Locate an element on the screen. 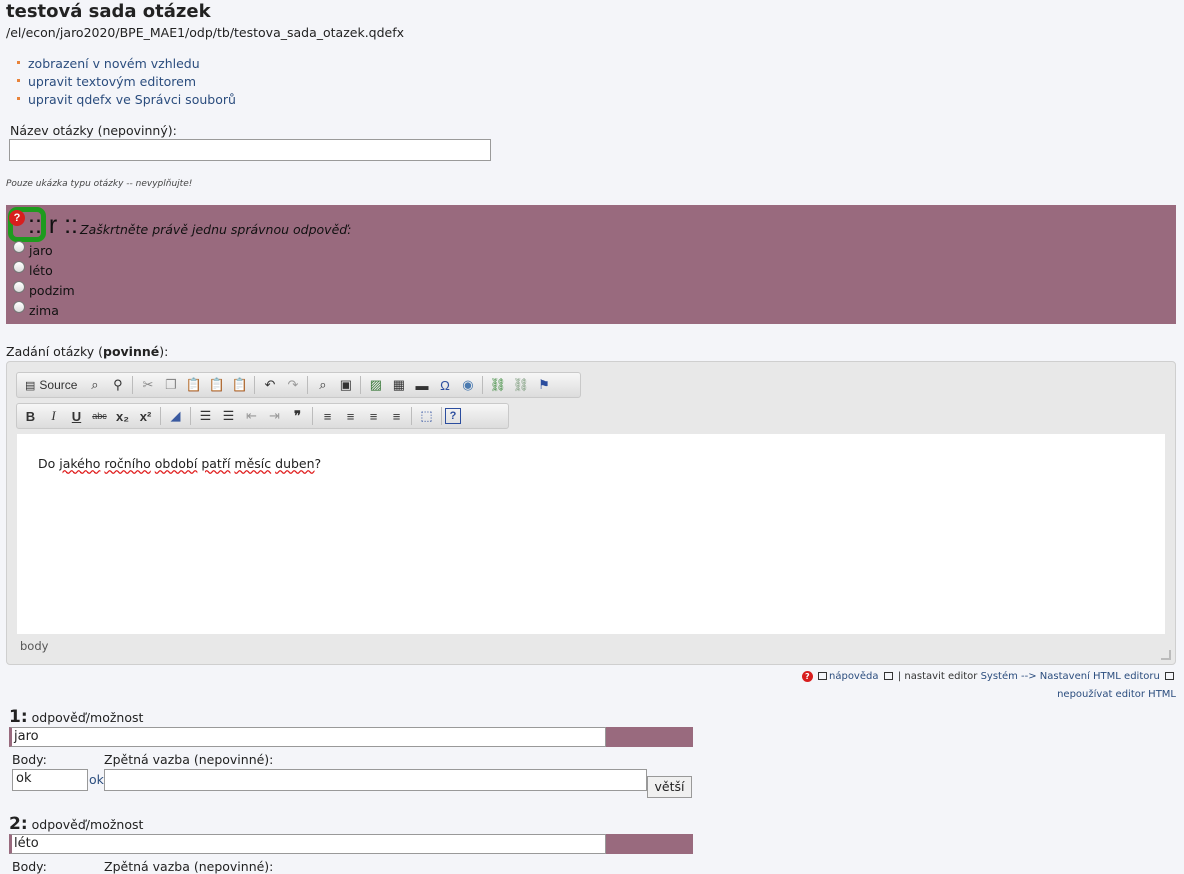 Image resolution: width=1184 pixels, height=874 pixels. source-button: ▤ Source is located at coordinates (51, 385).